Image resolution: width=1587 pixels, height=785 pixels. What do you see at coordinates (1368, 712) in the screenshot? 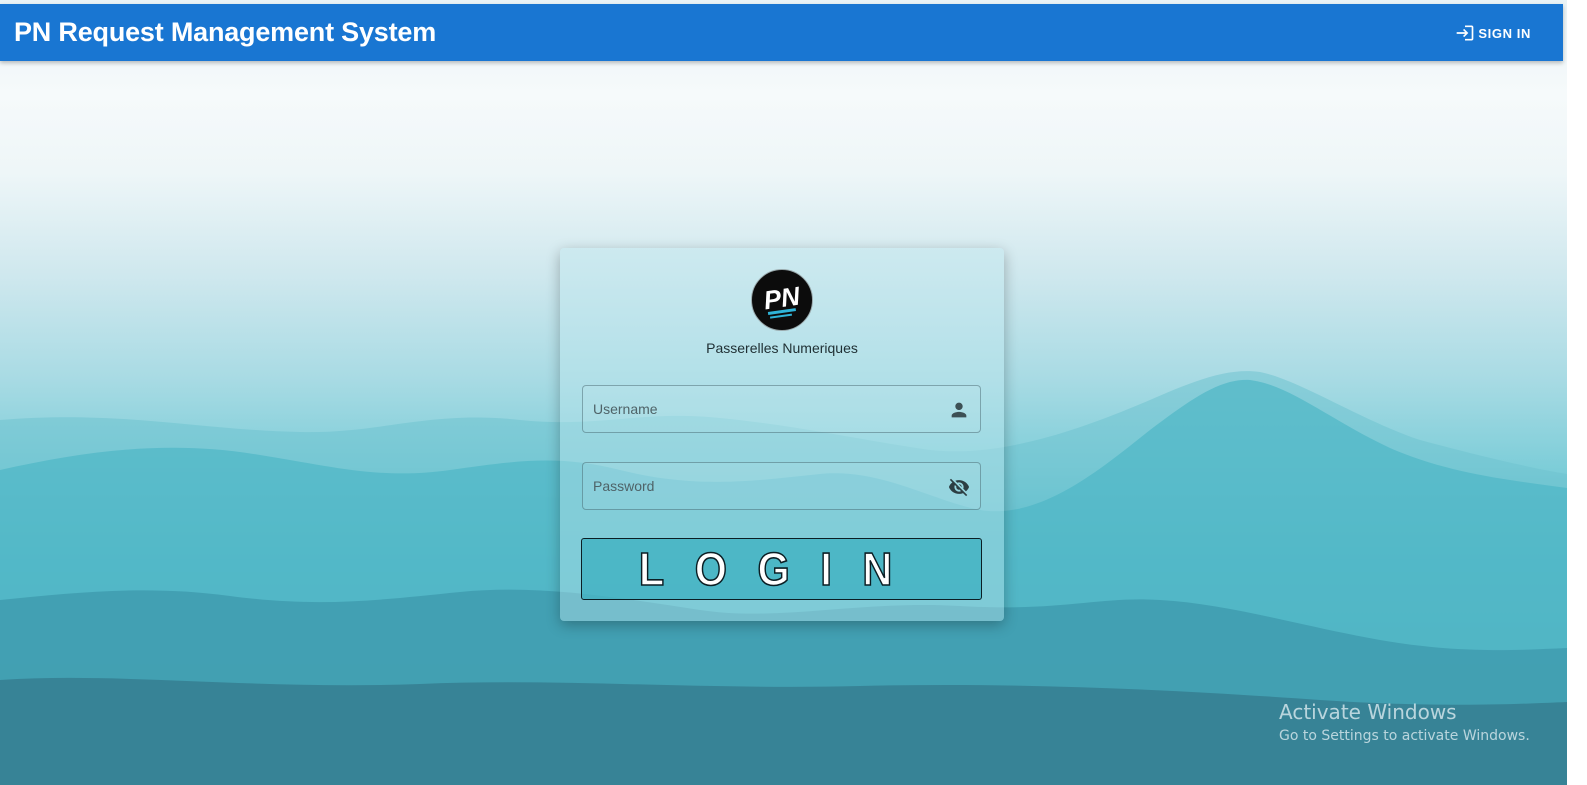
I see `watermark-title: Activate Windows` at bounding box center [1368, 712].